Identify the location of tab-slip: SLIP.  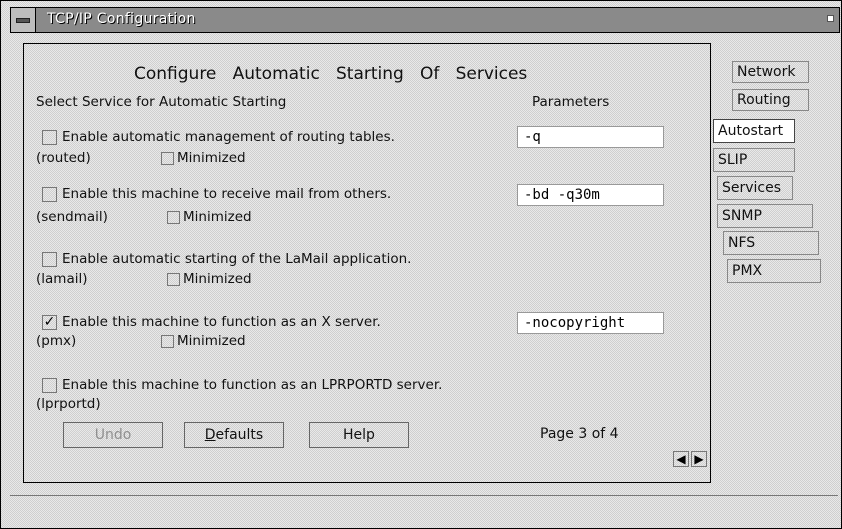
(754, 160).